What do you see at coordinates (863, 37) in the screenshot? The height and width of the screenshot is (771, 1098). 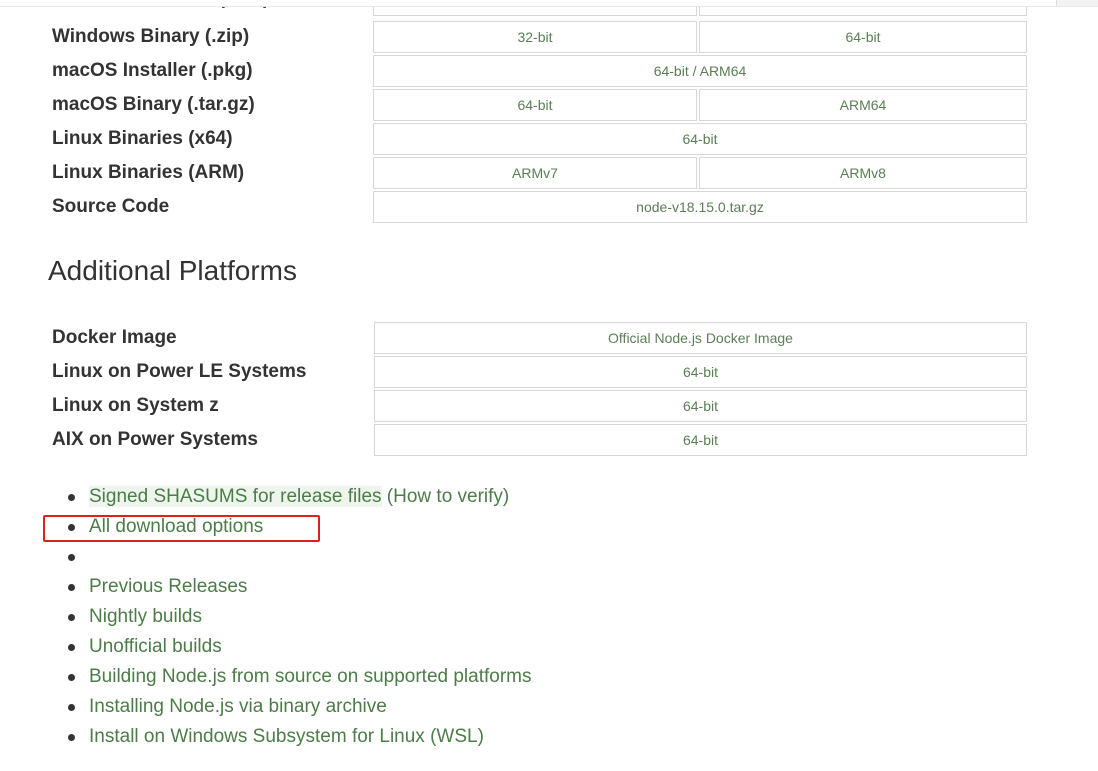 I see `windows-binary-64bit-link: 64-bit` at bounding box center [863, 37].